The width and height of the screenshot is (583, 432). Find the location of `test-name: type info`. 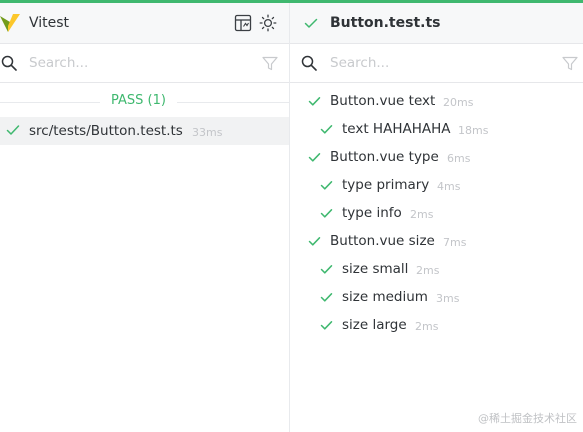

test-name: type info is located at coordinates (372, 213).